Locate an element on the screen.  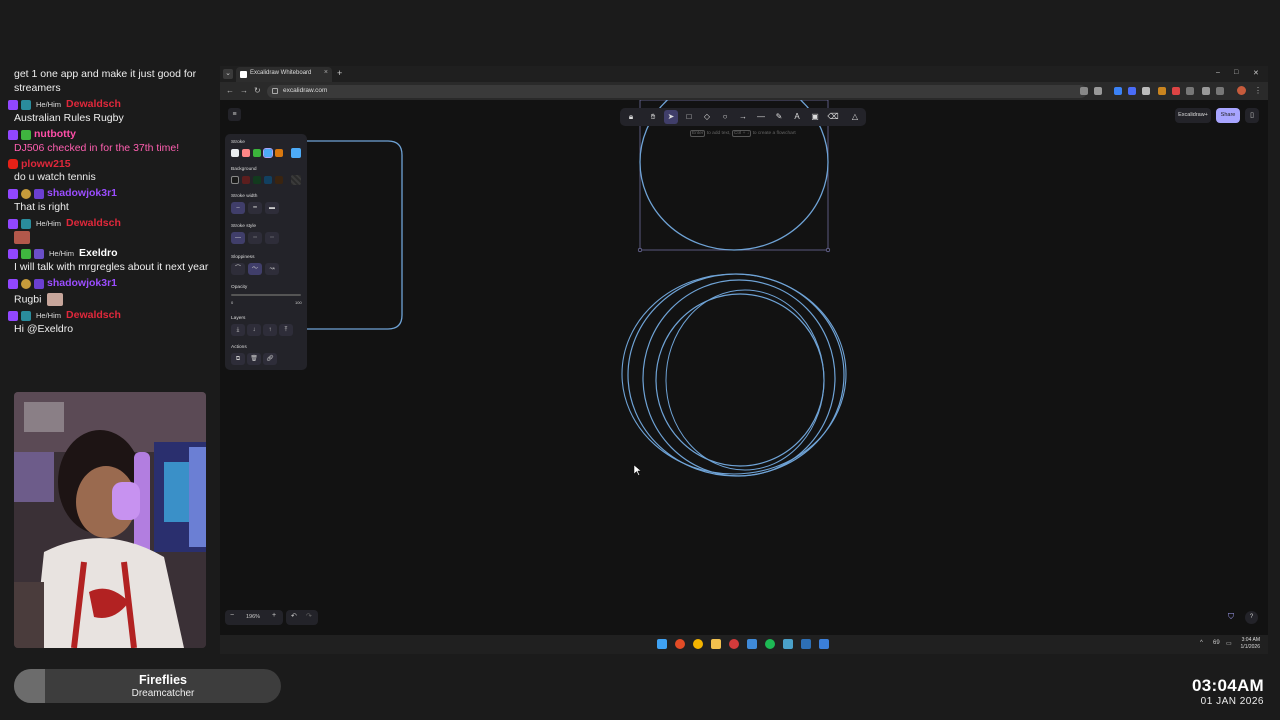
sloppiness-cartoonist-button: ↝ is located at coordinates (272, 269).